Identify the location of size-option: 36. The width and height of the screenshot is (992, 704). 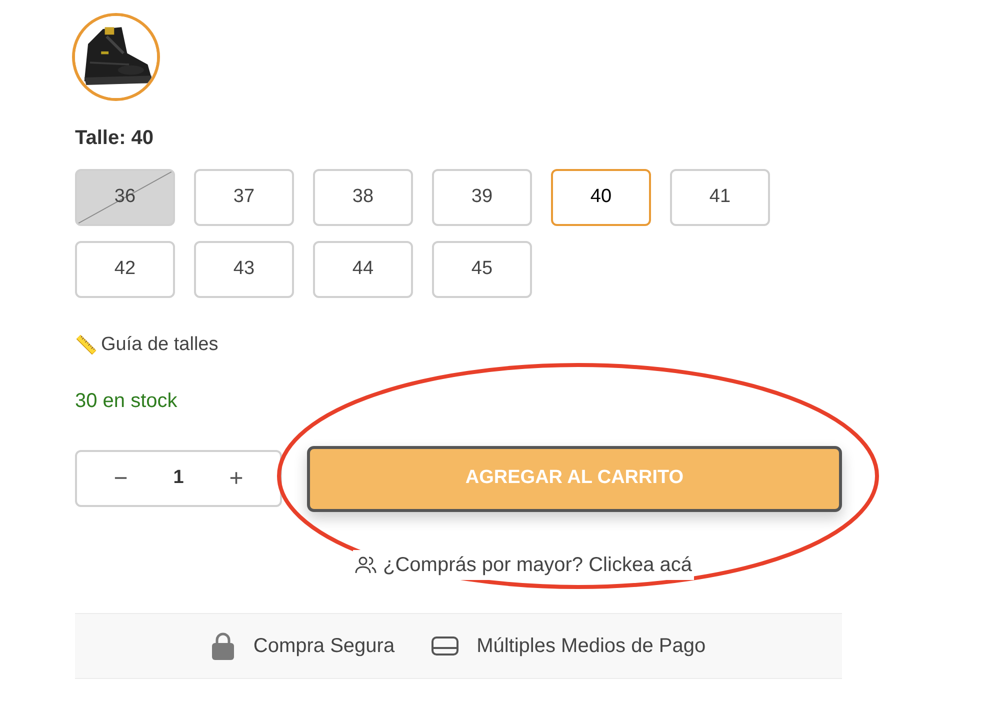
(125, 197).